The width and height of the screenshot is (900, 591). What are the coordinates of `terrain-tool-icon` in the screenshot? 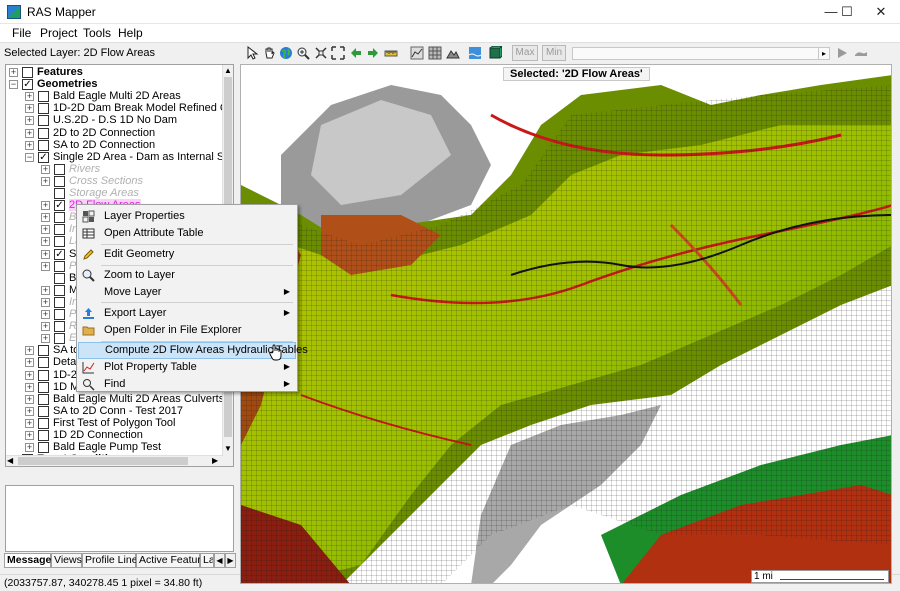 It's located at (453, 53).